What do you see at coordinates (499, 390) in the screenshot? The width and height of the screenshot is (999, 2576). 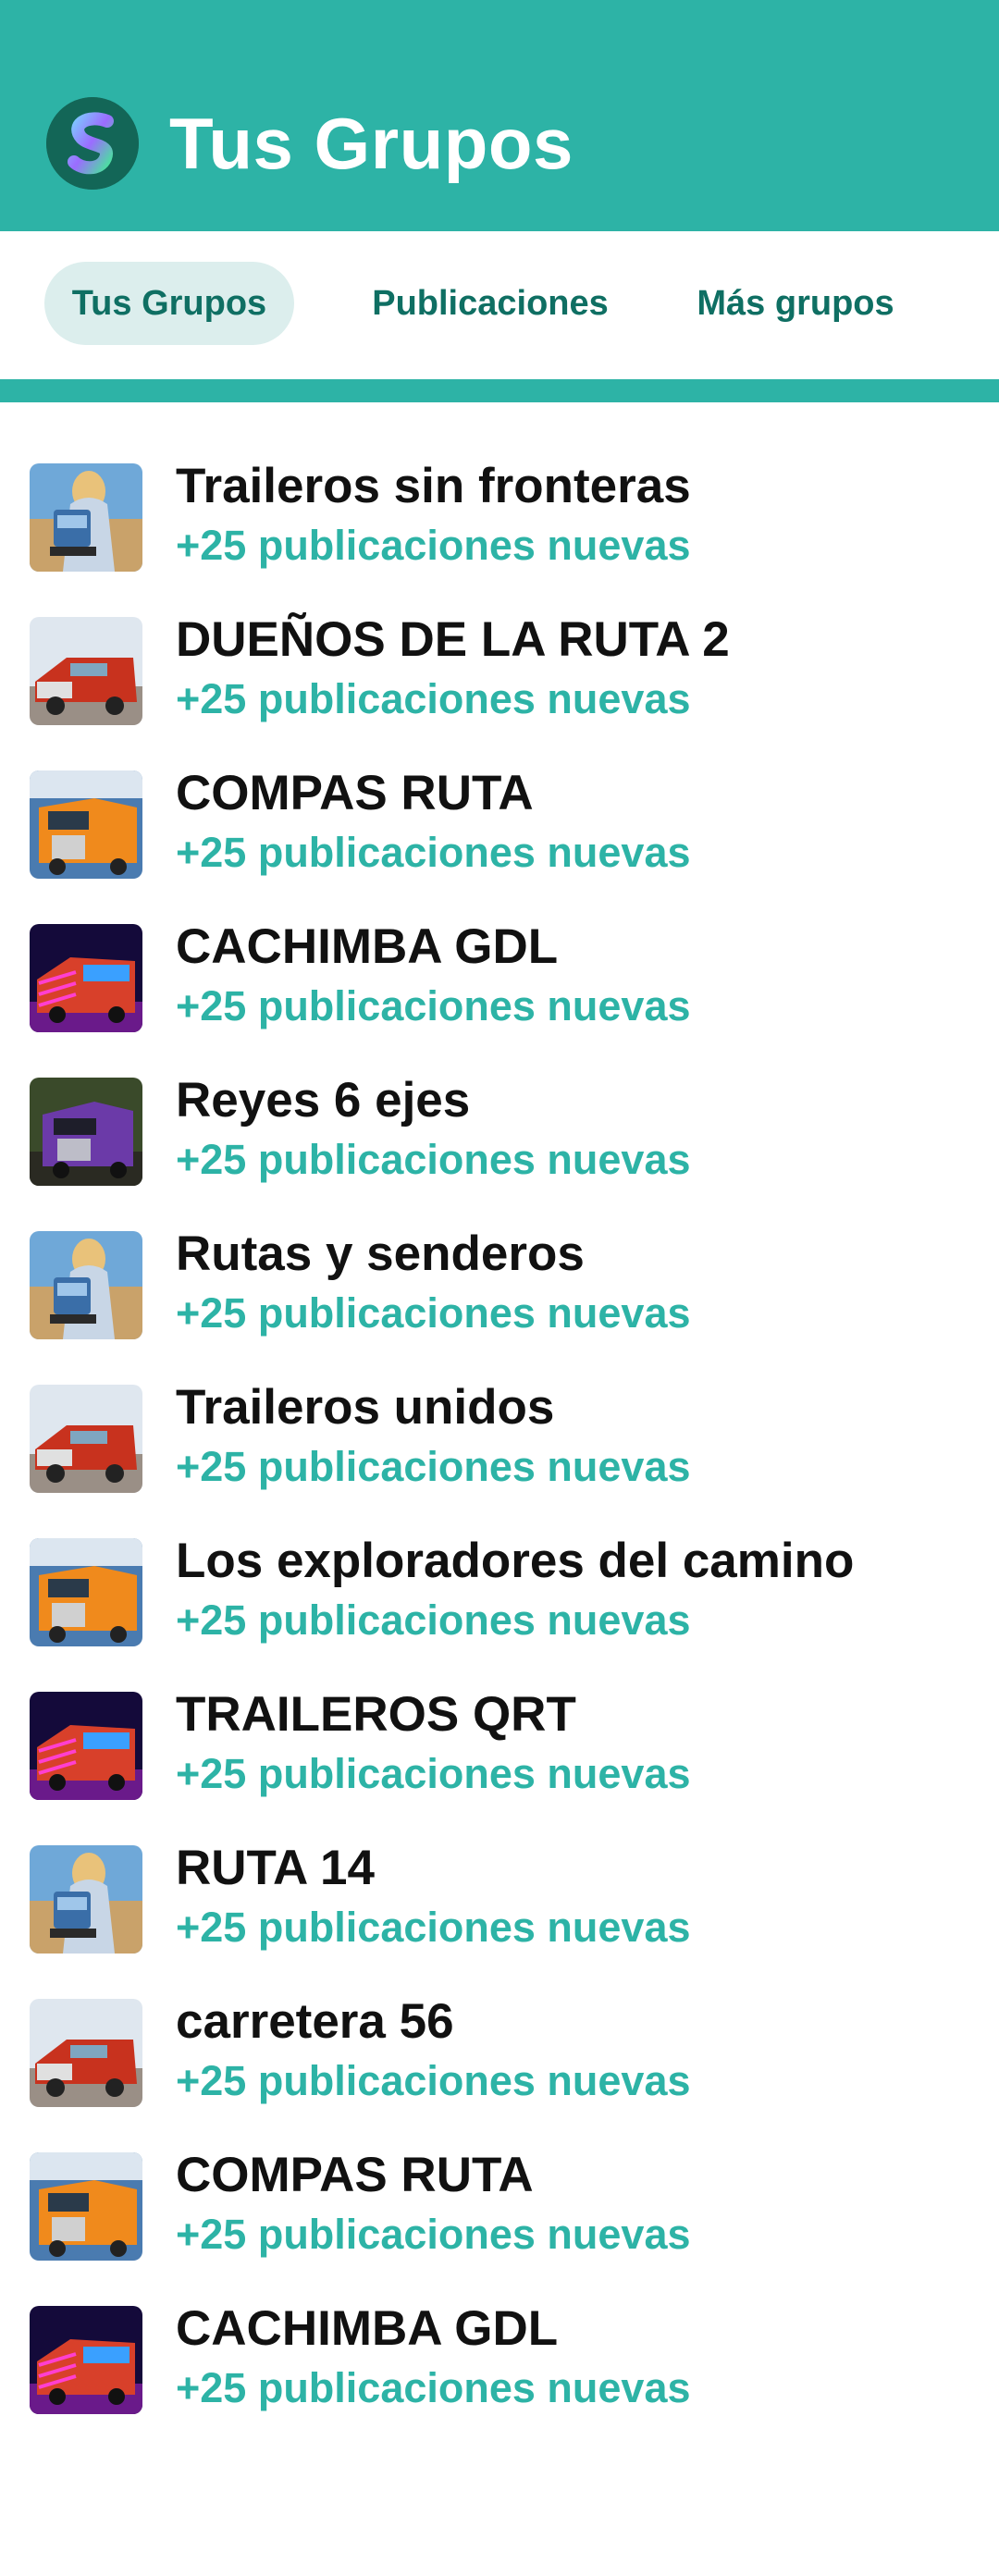 I see `tab-divider` at bounding box center [499, 390].